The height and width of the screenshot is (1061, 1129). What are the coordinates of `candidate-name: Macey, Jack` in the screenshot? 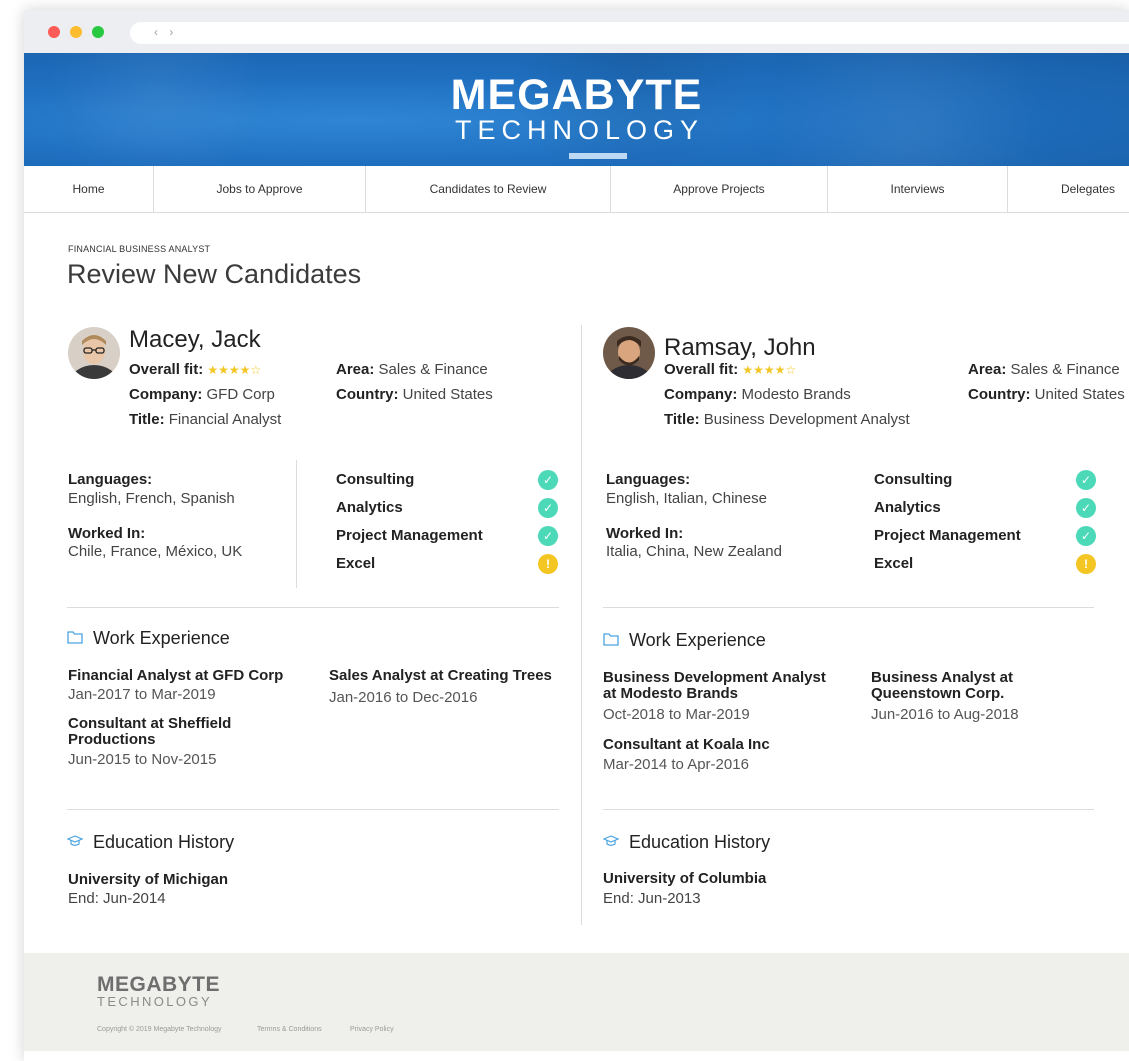 It's located at (195, 340).